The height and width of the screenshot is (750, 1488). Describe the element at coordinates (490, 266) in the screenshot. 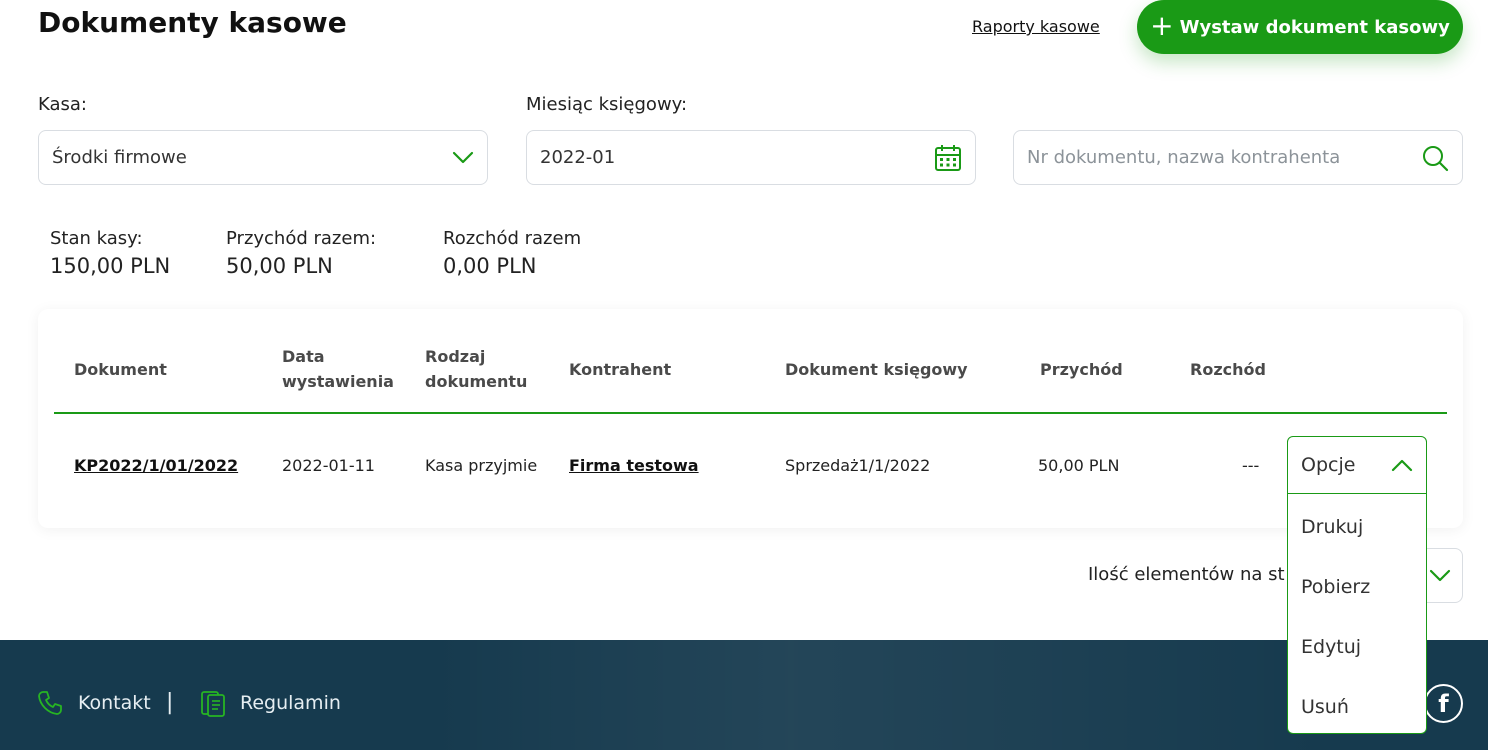

I see `summary-value: 0,00 PLN` at that location.